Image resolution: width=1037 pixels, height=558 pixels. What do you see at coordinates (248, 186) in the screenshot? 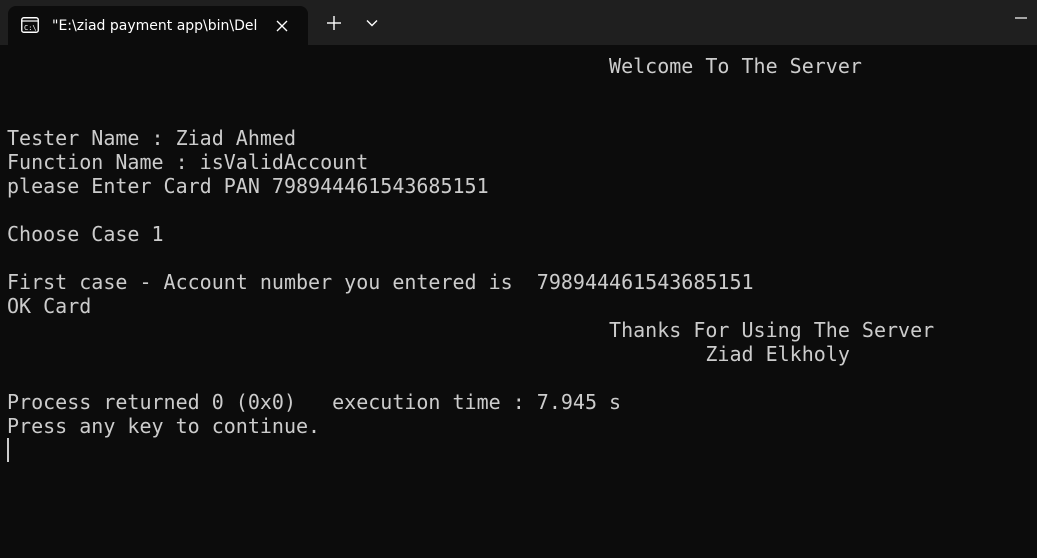
I see `console-line: please Enter Card PAN 798944461543685151` at bounding box center [248, 186].